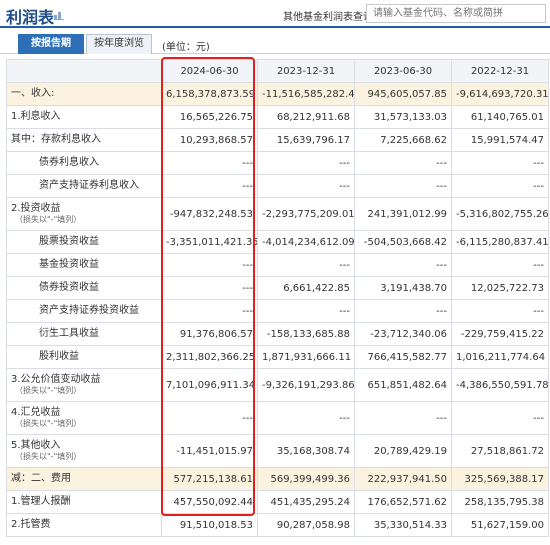 The height and width of the screenshot is (545, 550). Describe the element at coordinates (56, 379) in the screenshot. I see `row-label-text: 3.公允价值变动收益` at that location.